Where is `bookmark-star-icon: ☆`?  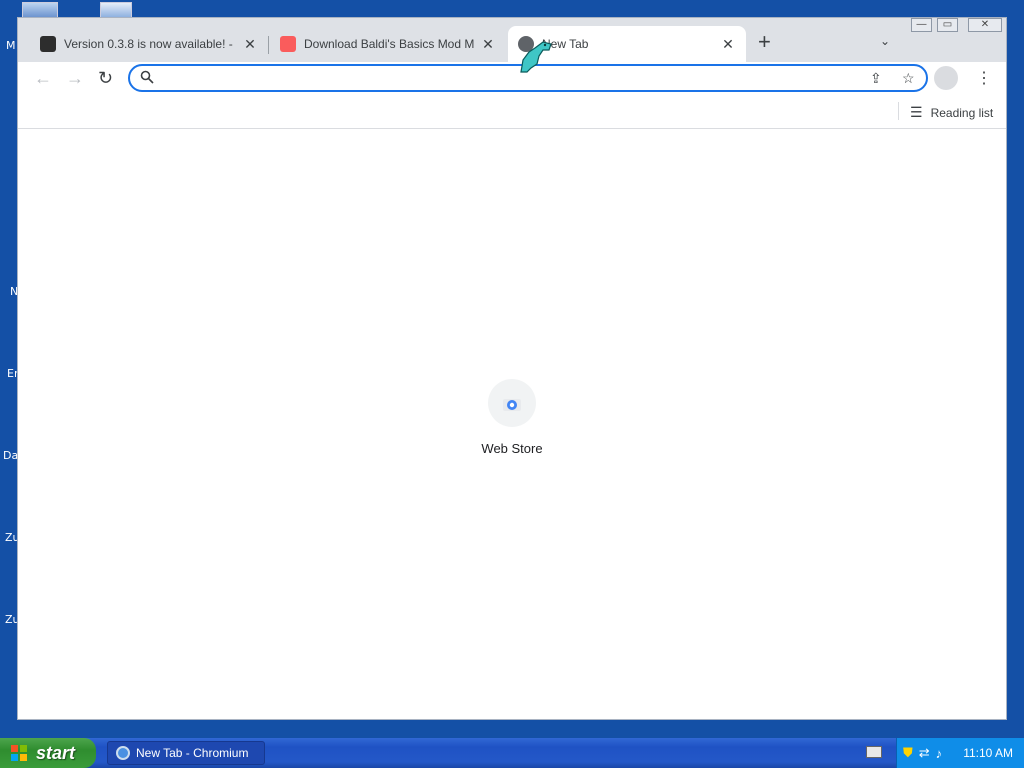
bookmark-star-icon: ☆ is located at coordinates (908, 78).